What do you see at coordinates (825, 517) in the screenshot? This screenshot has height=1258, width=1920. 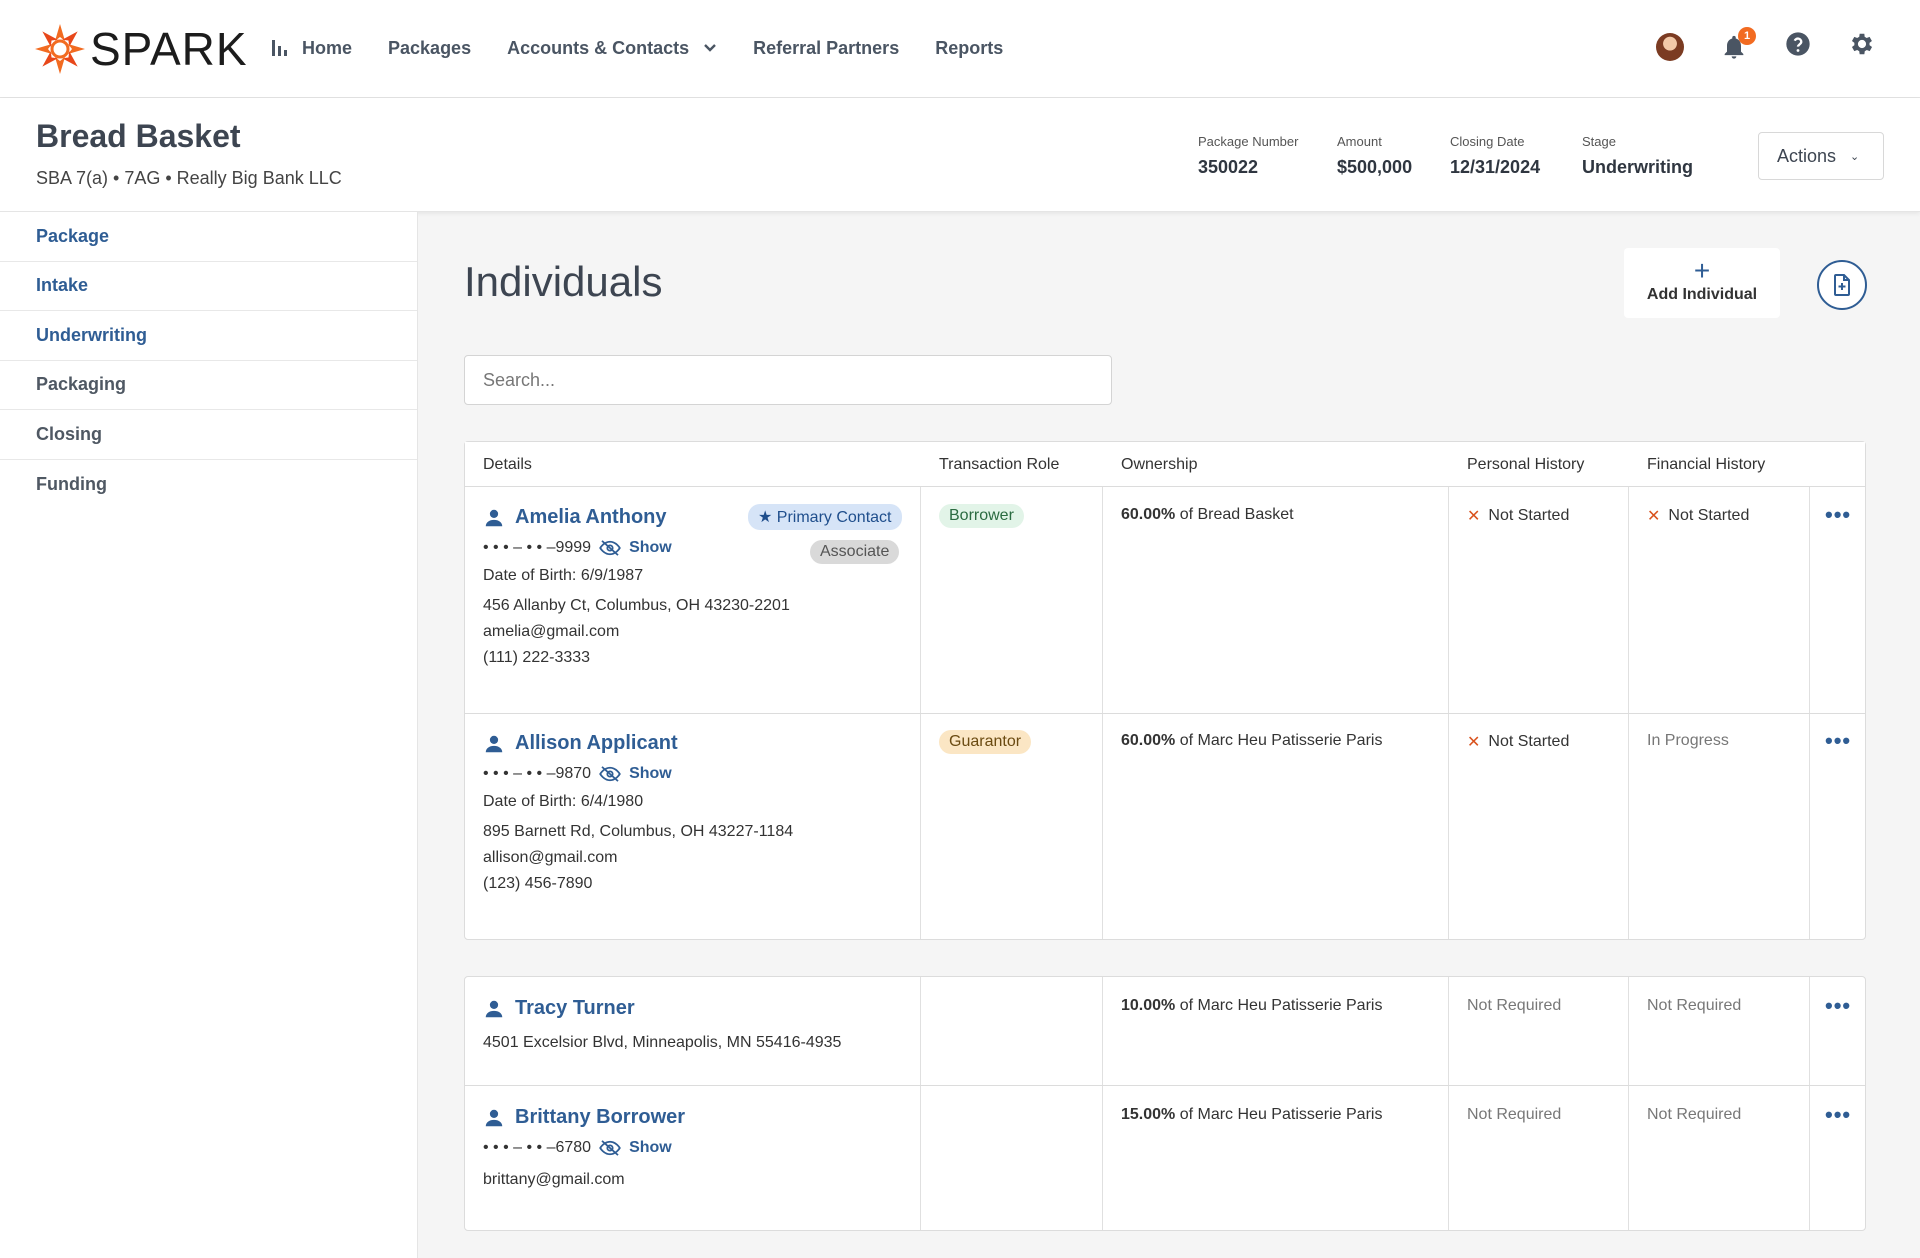 I see `primary-contact-badge: ★ Primary Contact` at bounding box center [825, 517].